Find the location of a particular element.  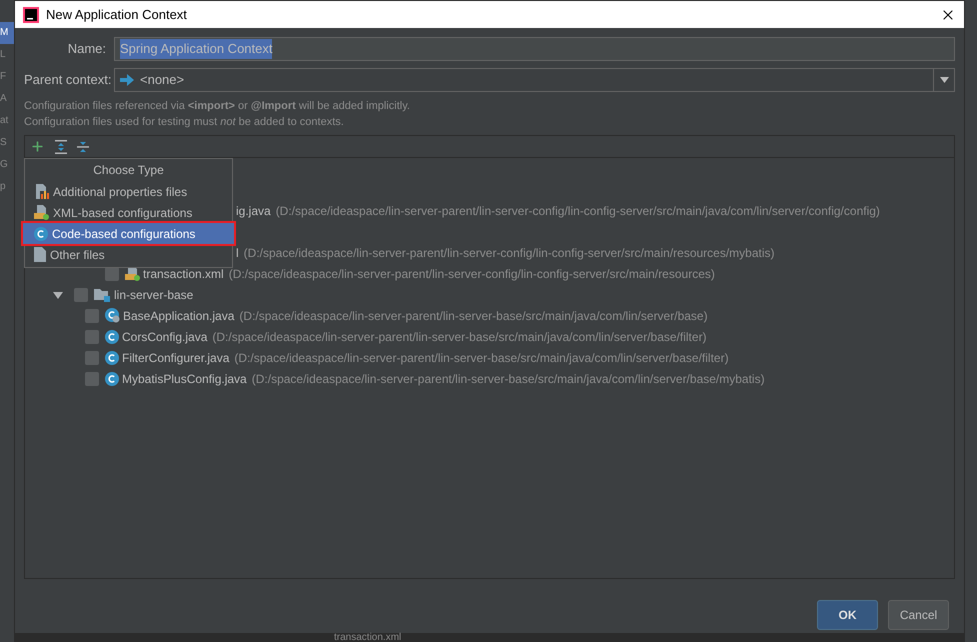

hint-text: Configuration files used for testing must not be added to contexts. is located at coordinates (184, 122).